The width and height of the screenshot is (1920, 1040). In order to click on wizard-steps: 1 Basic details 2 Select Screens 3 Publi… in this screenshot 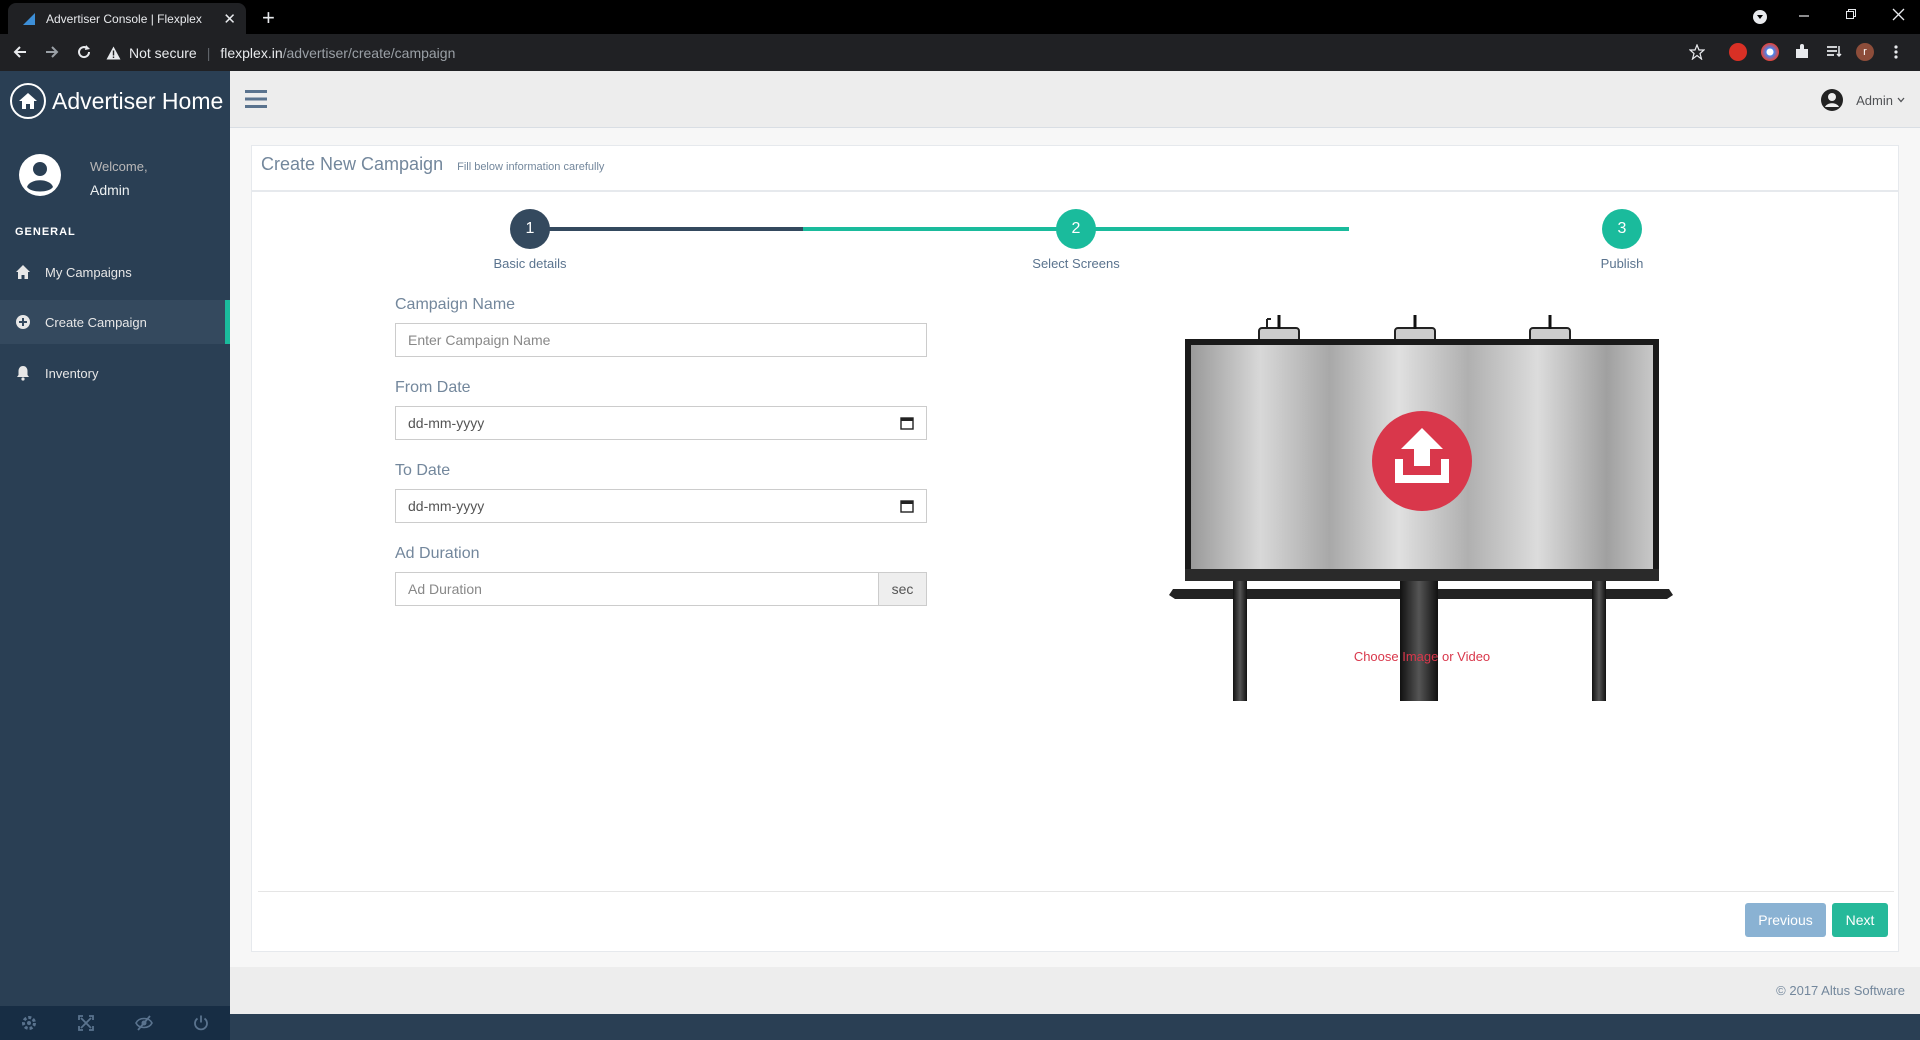, I will do `click(1075, 216)`.